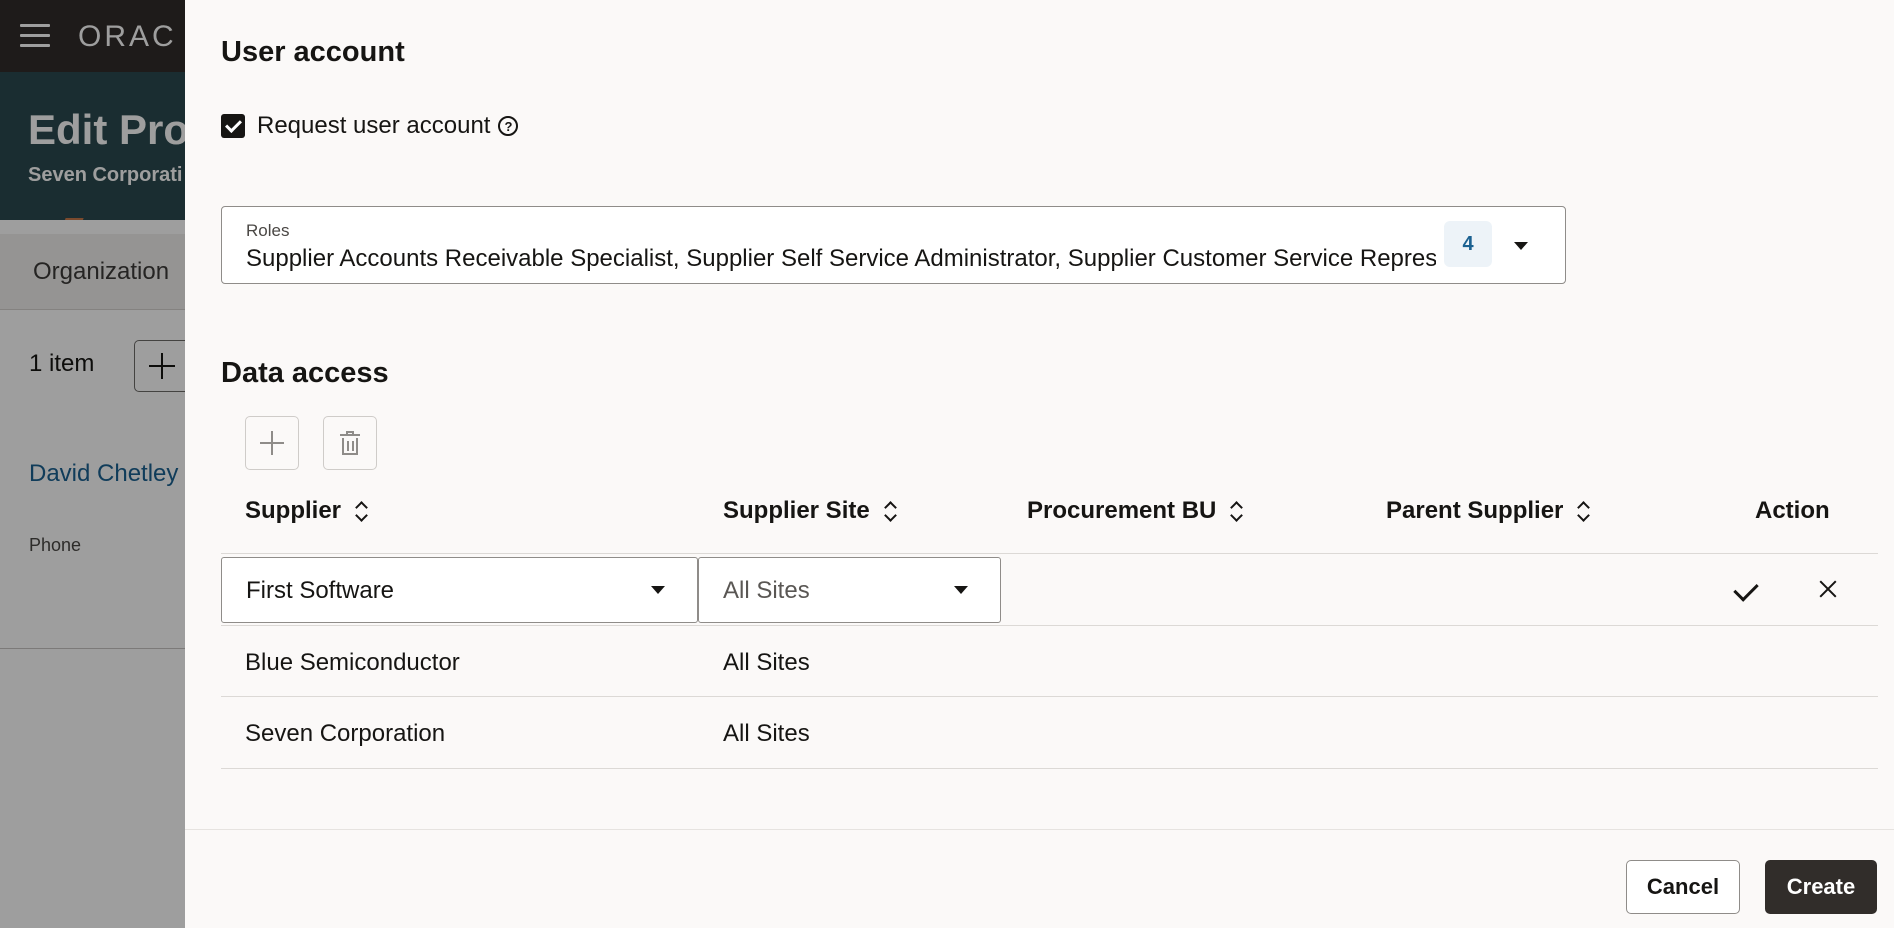 The height and width of the screenshot is (928, 1894). I want to click on request-user-account-row: Request user account ?, so click(370, 126).